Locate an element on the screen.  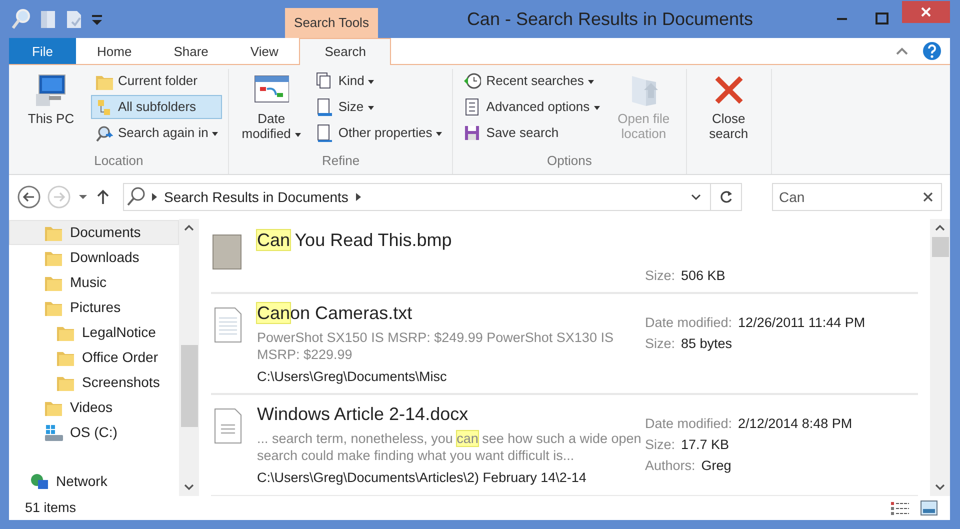
address-field: Search Results in Documents is located at coordinates (432, 197).